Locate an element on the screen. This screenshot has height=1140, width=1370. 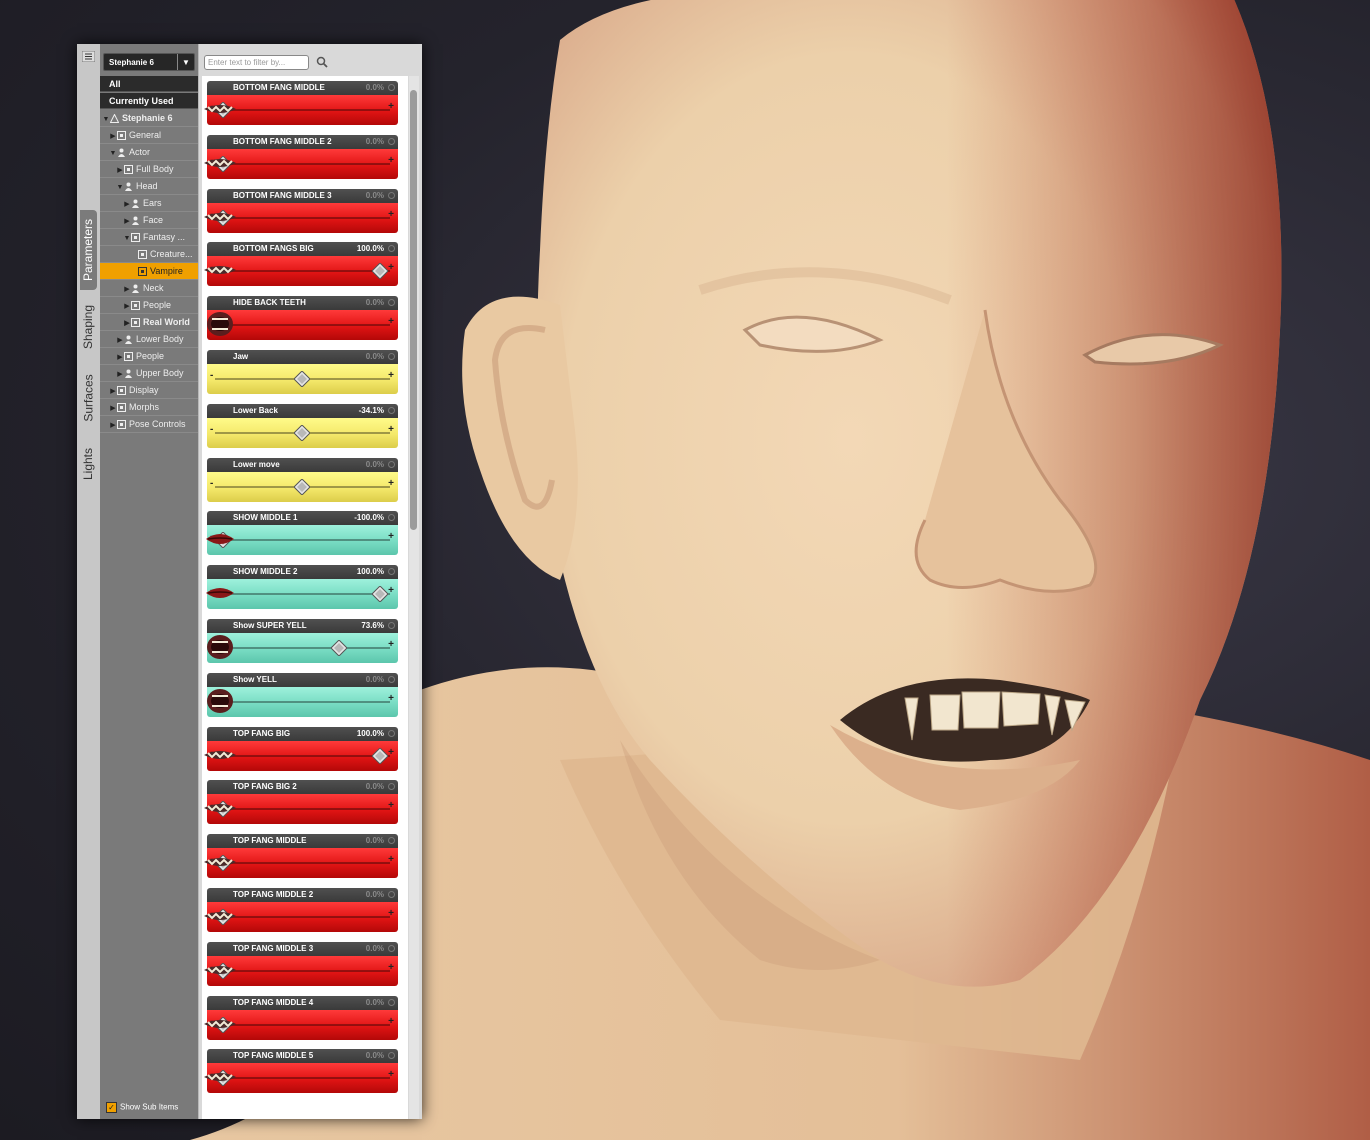
slider-top-fang-middle-2: TOP FANG MIDDLE 20.0%-+ is located at coordinates (301, 910).